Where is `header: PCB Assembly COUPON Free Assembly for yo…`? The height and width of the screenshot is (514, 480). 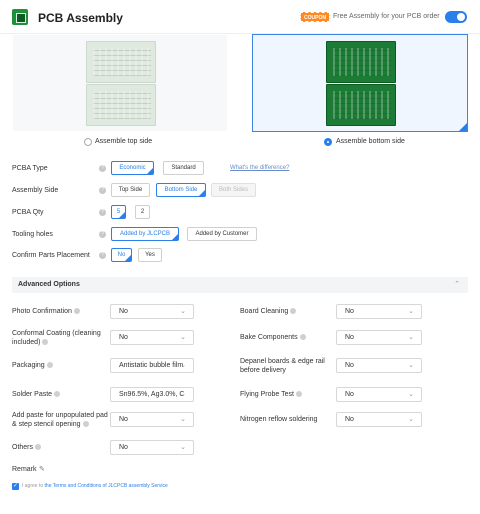 header: PCB Assembly COUPON Free Assembly for yo… is located at coordinates (240, 17).